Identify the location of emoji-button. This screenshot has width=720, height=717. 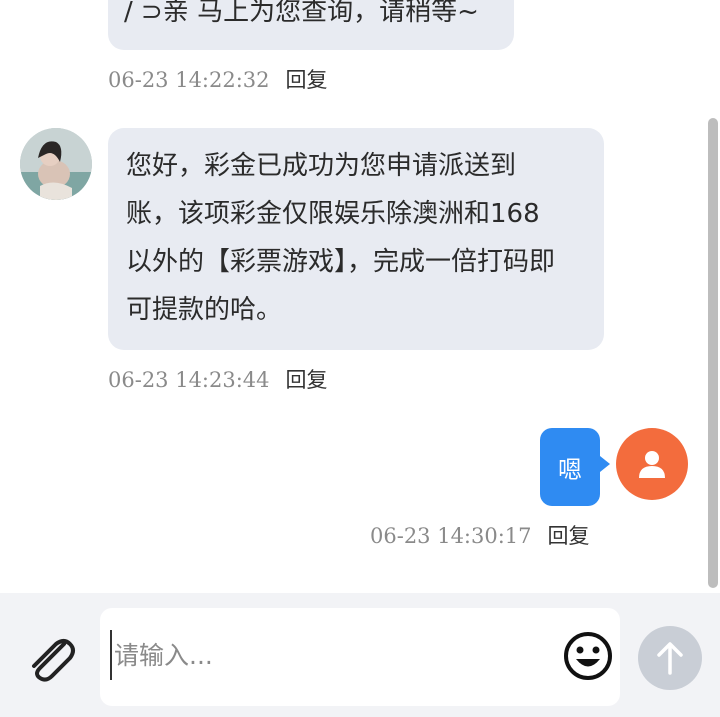
(588, 656).